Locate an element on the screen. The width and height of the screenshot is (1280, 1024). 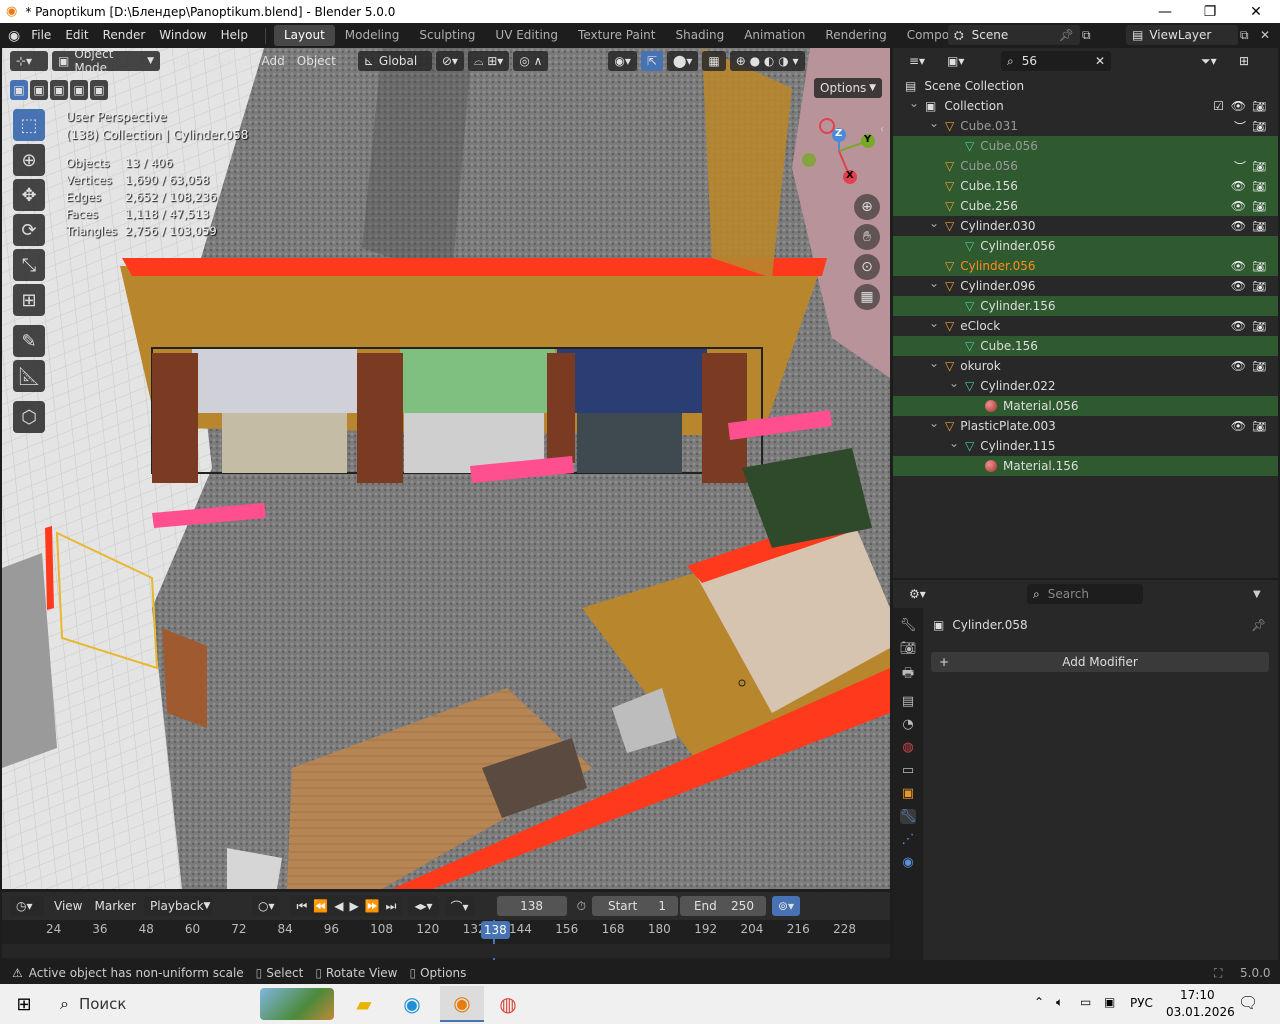
playback-menu: Playback ▼ is located at coordinates (177, 906).